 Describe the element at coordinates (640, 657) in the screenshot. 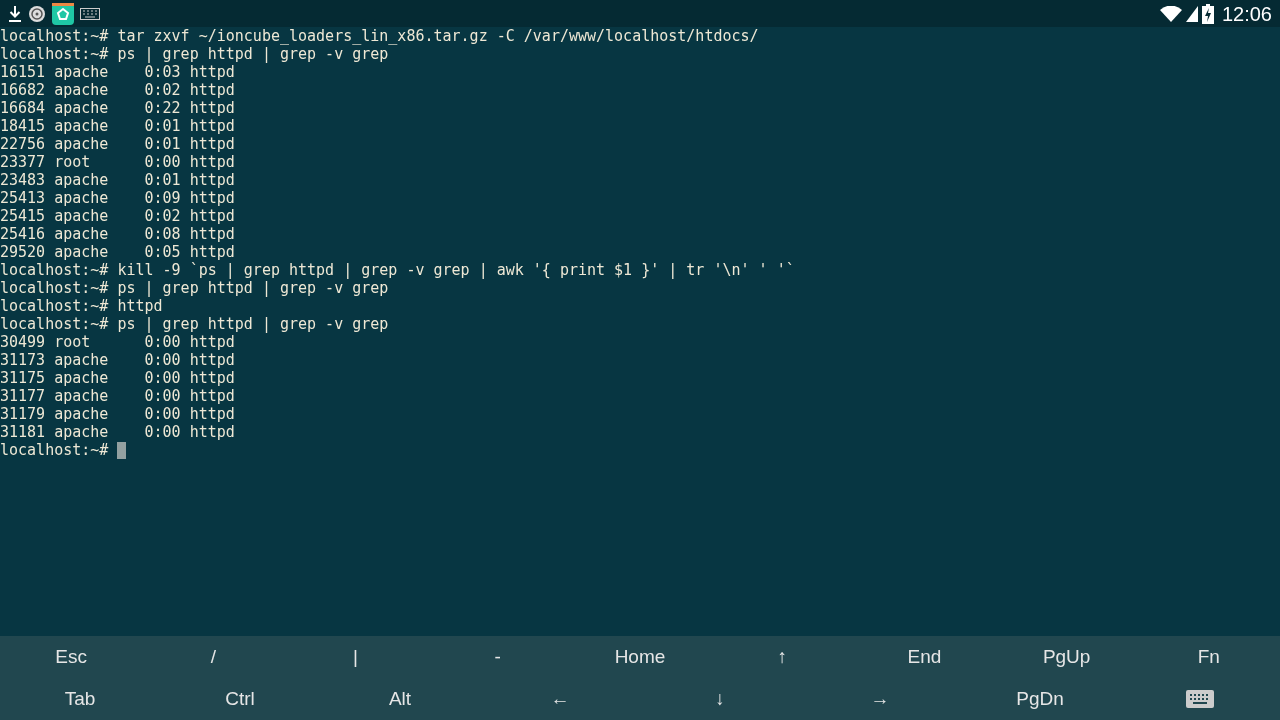

I see `extra-key: Home` at that location.